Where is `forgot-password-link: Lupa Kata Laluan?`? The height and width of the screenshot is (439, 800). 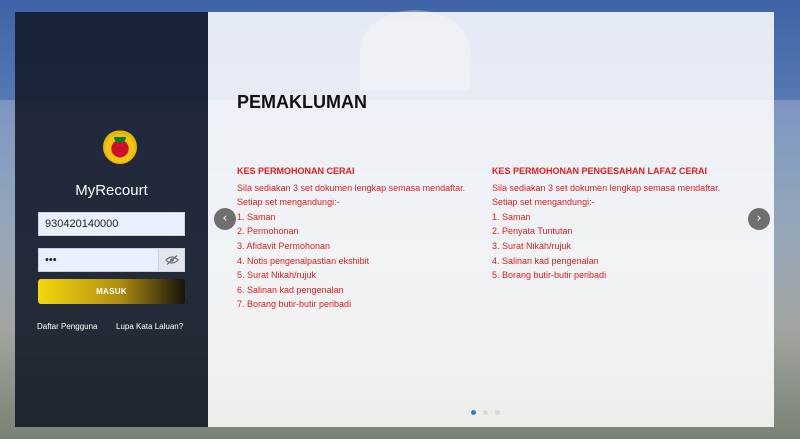 forgot-password-link: Lupa Kata Laluan? is located at coordinates (149, 326).